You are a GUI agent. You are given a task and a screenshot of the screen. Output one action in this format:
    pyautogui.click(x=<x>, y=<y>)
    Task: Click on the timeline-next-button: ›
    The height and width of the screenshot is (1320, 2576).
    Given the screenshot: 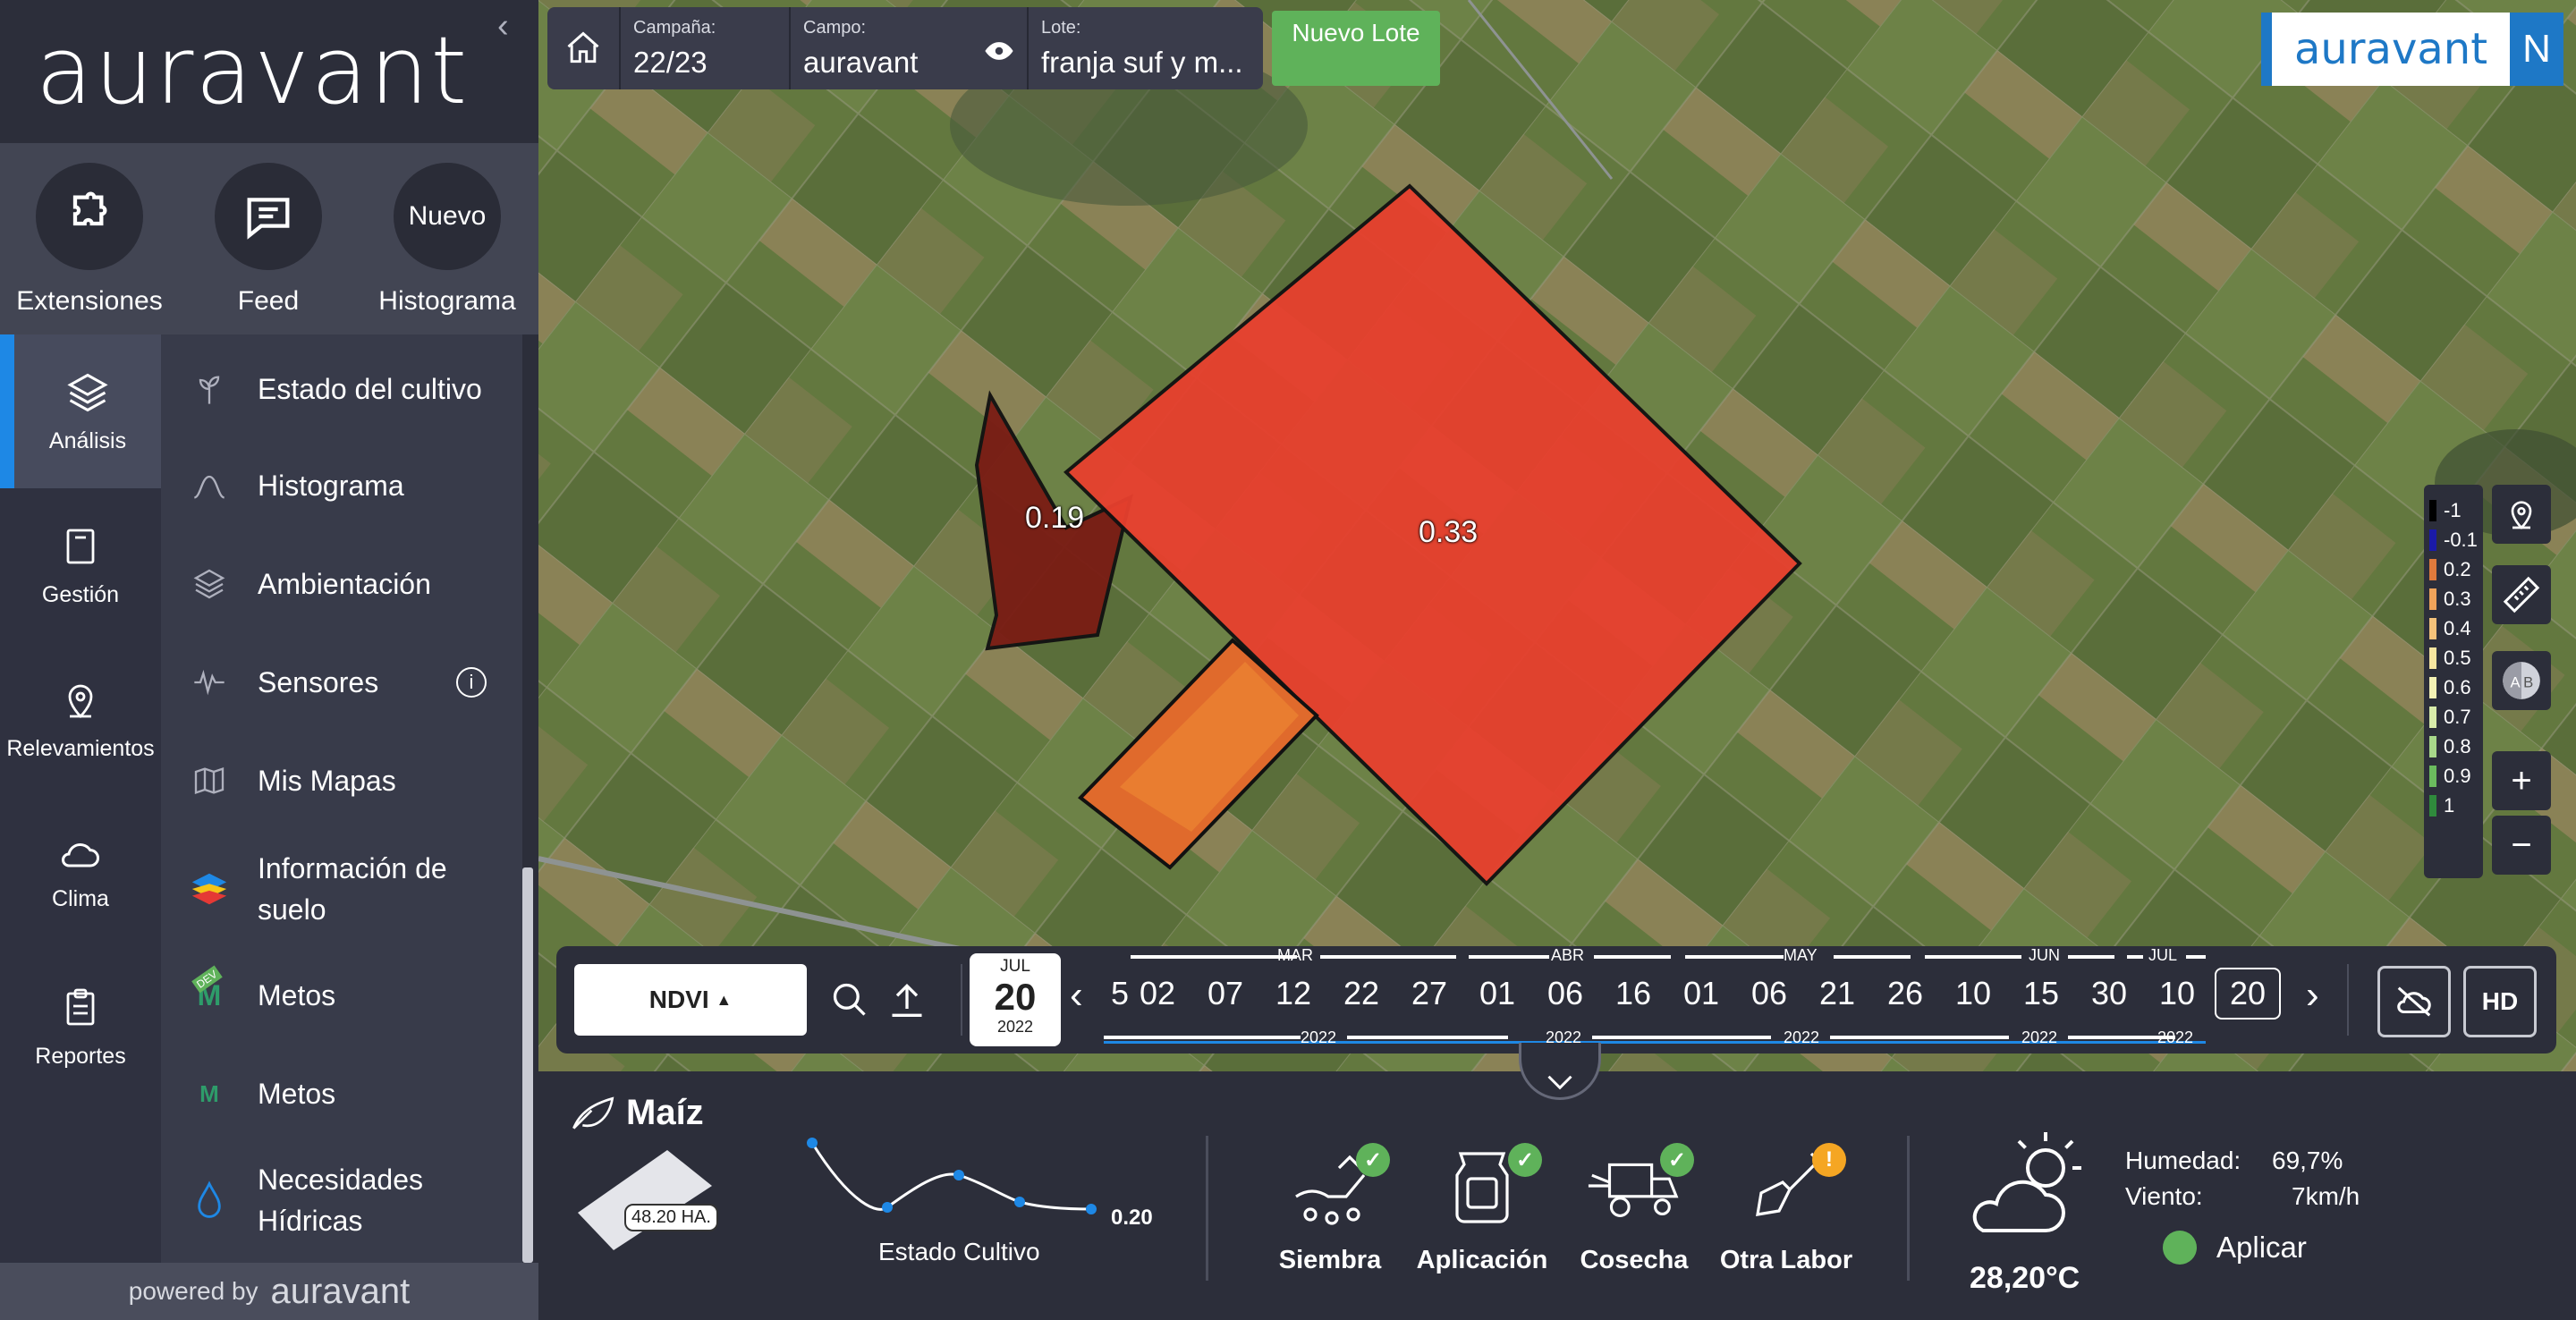 What is the action you would take?
    pyautogui.click(x=2312, y=996)
    